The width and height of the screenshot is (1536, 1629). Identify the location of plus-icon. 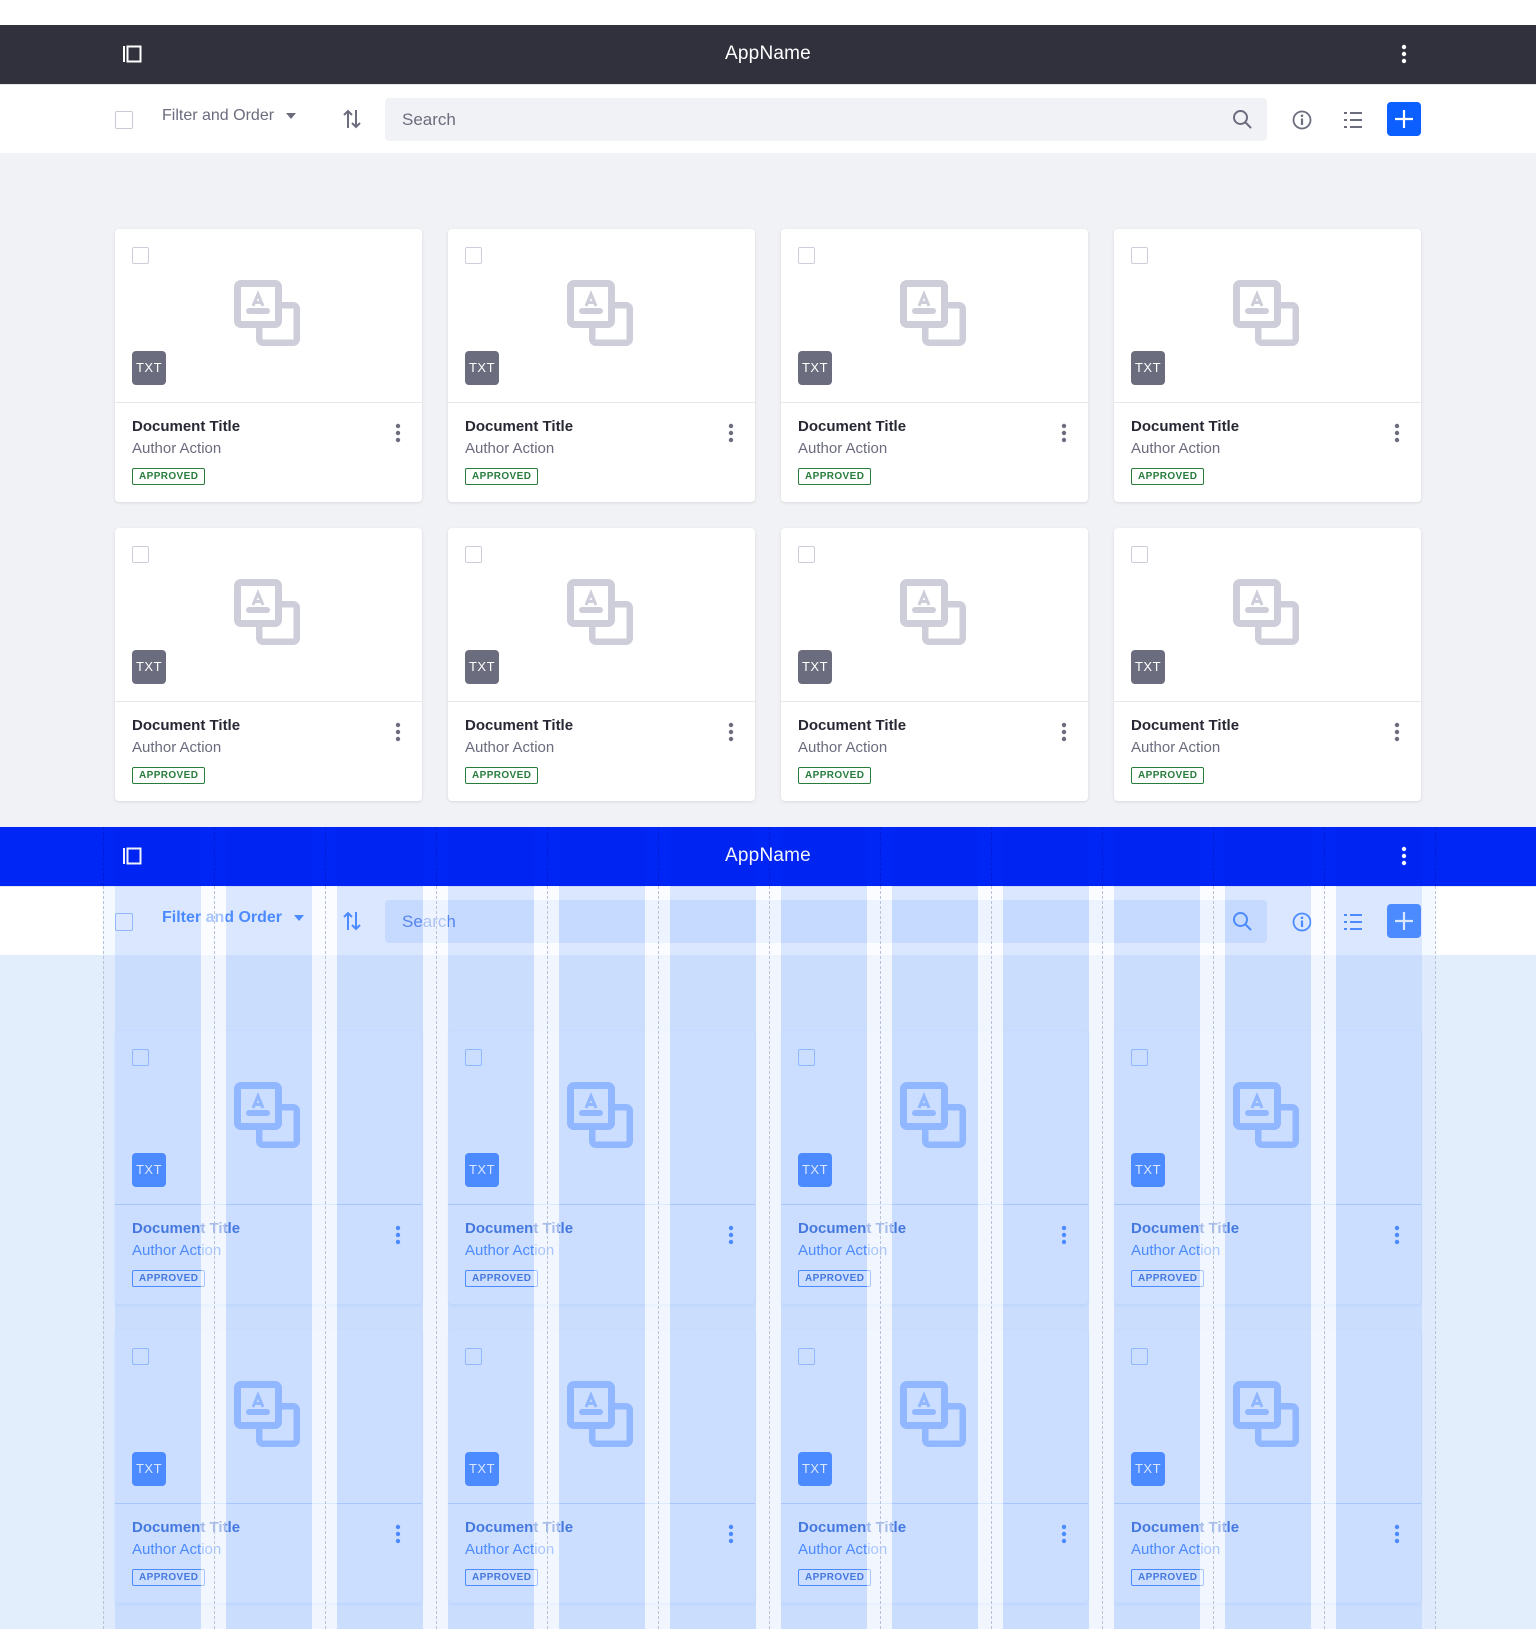
(1404, 921).